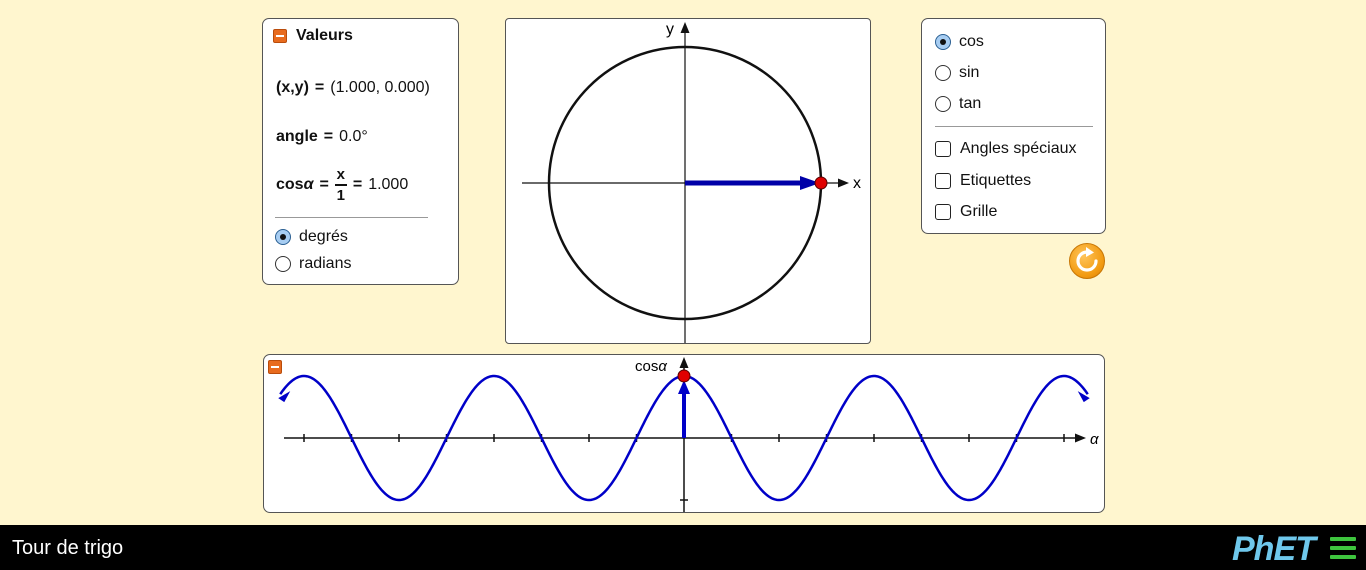 The height and width of the screenshot is (570, 1366). What do you see at coordinates (943, 104) in the screenshot?
I see `radio-tan` at bounding box center [943, 104].